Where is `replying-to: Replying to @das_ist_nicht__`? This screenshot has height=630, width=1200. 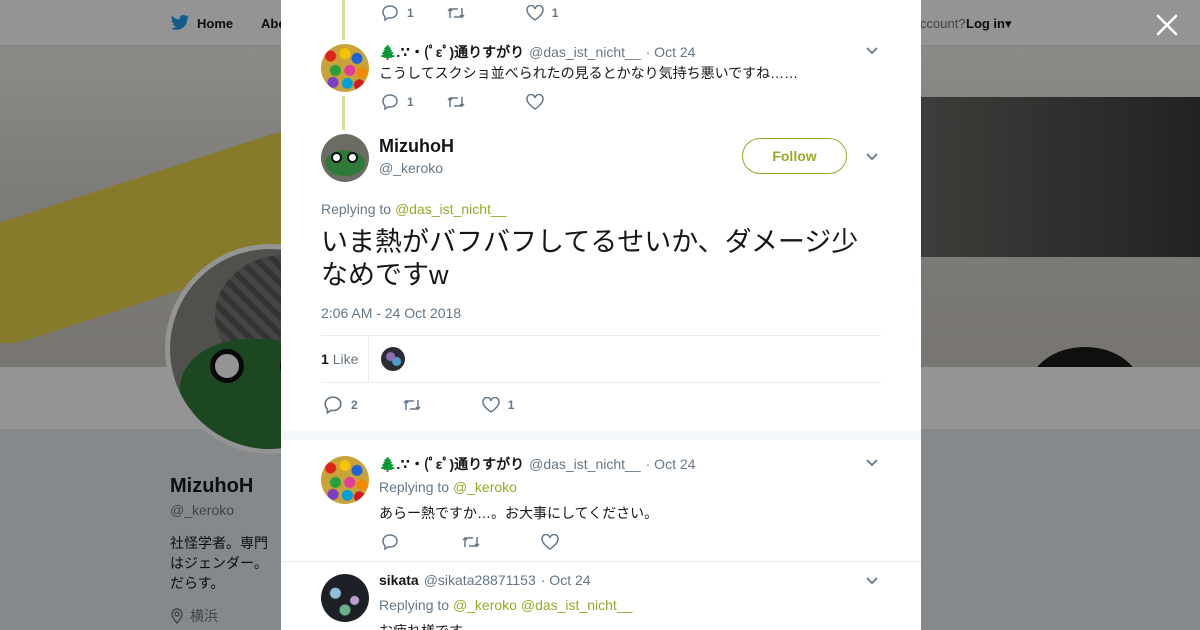 replying-to: Replying to @das_ist_nicht__ is located at coordinates (413, 209).